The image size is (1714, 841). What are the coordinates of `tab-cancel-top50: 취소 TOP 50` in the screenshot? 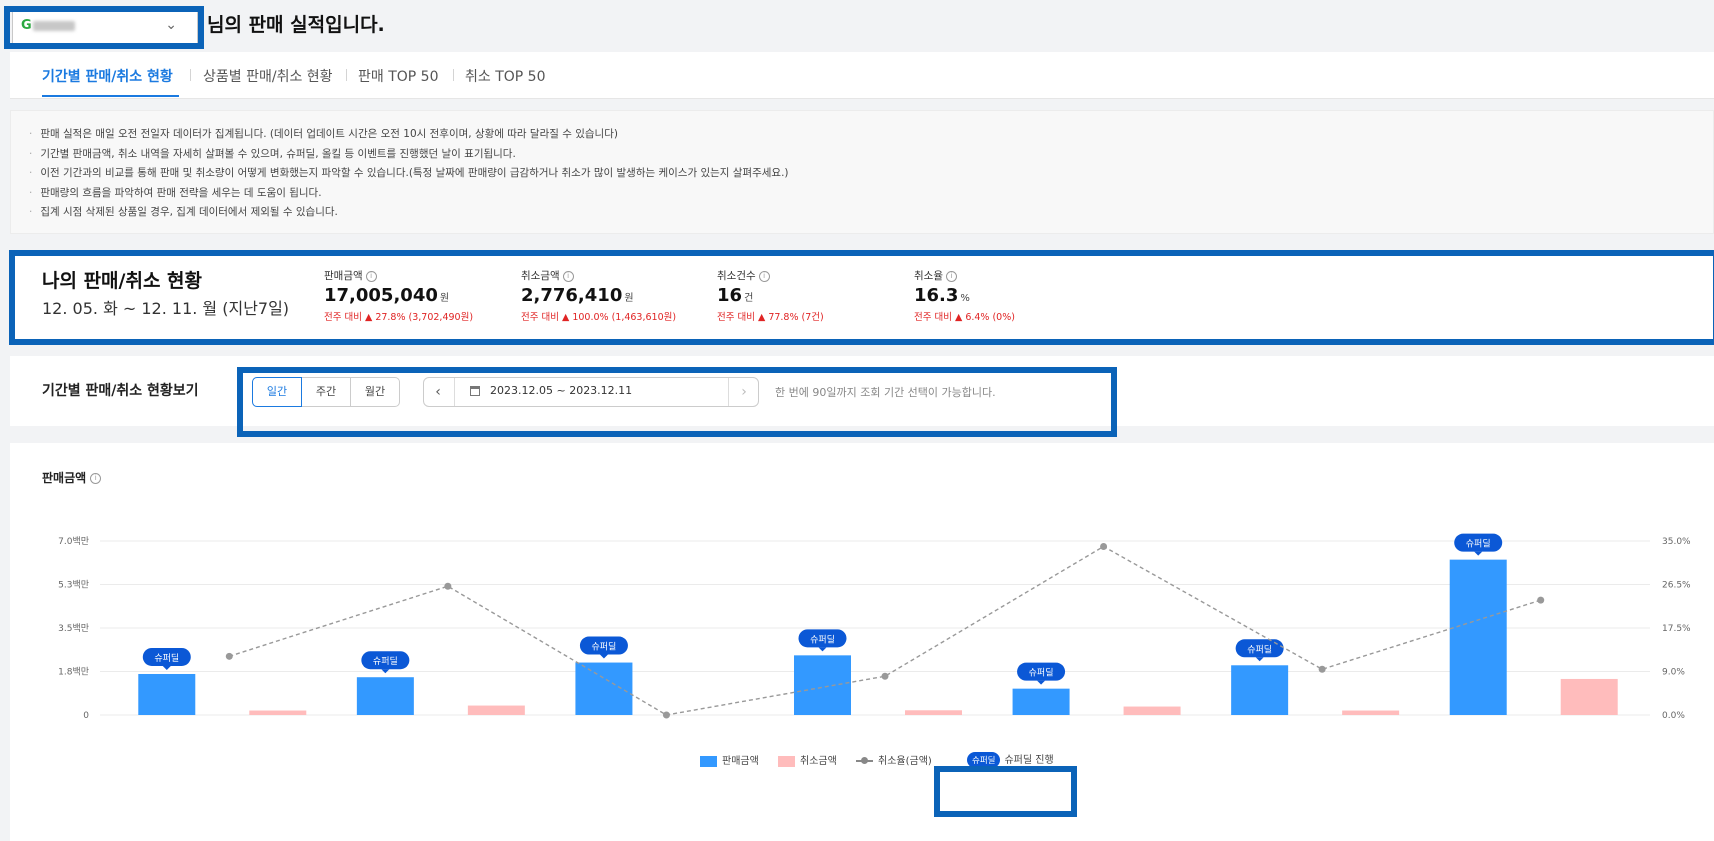 It's located at (505, 76).